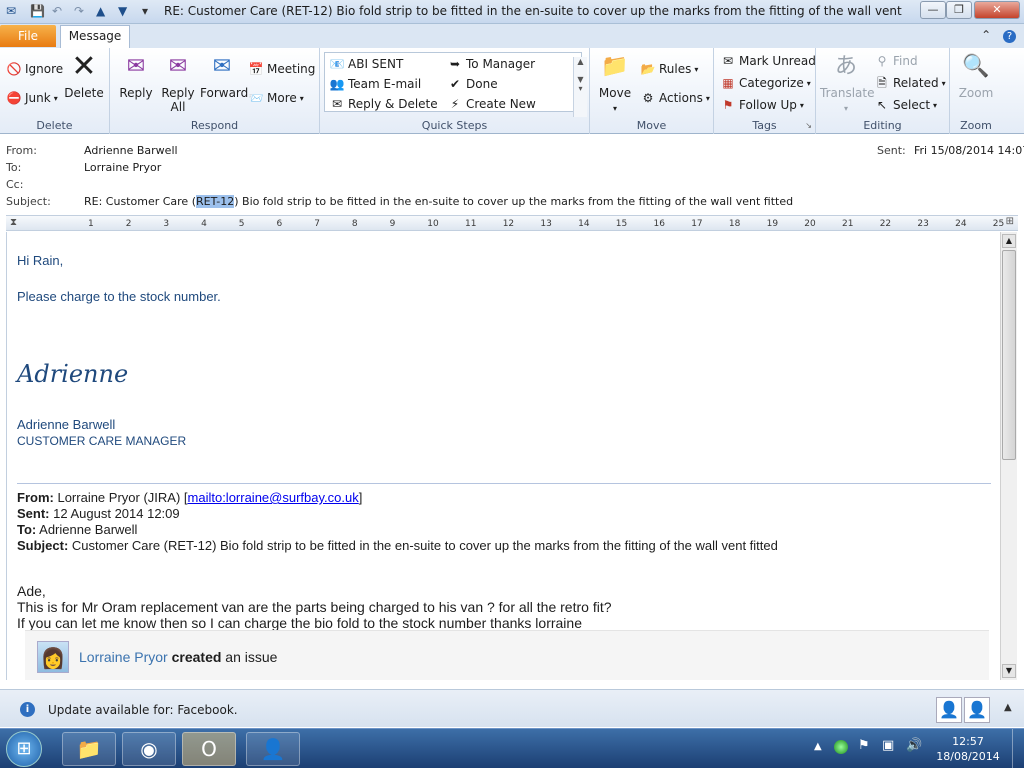 This screenshot has height=768, width=1024. What do you see at coordinates (669, 69) in the screenshot?
I see `rules-button: 📂 Rules ▾` at bounding box center [669, 69].